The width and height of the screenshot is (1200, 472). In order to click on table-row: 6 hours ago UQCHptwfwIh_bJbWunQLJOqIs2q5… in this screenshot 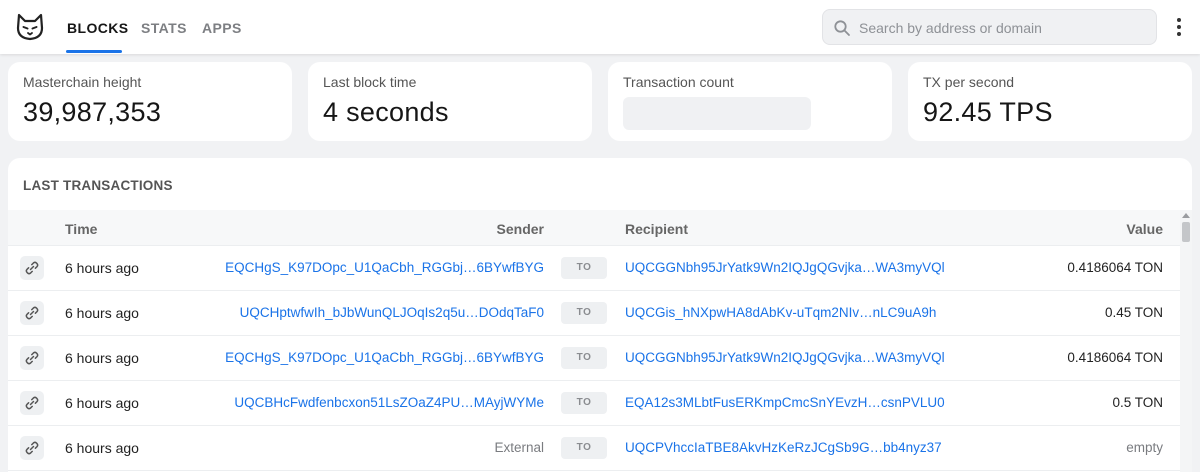, I will do `click(594, 313)`.